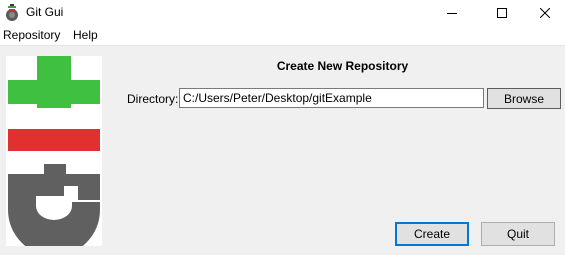  What do you see at coordinates (31, 35) in the screenshot?
I see `menu-repository: Repository` at bounding box center [31, 35].